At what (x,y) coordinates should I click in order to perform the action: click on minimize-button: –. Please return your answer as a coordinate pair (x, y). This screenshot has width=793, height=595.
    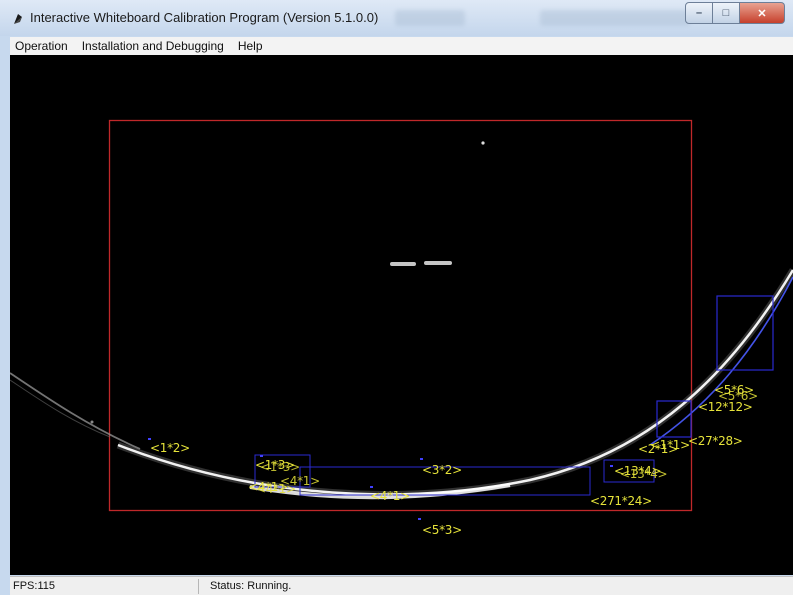
    Looking at the image, I should click on (699, 13).